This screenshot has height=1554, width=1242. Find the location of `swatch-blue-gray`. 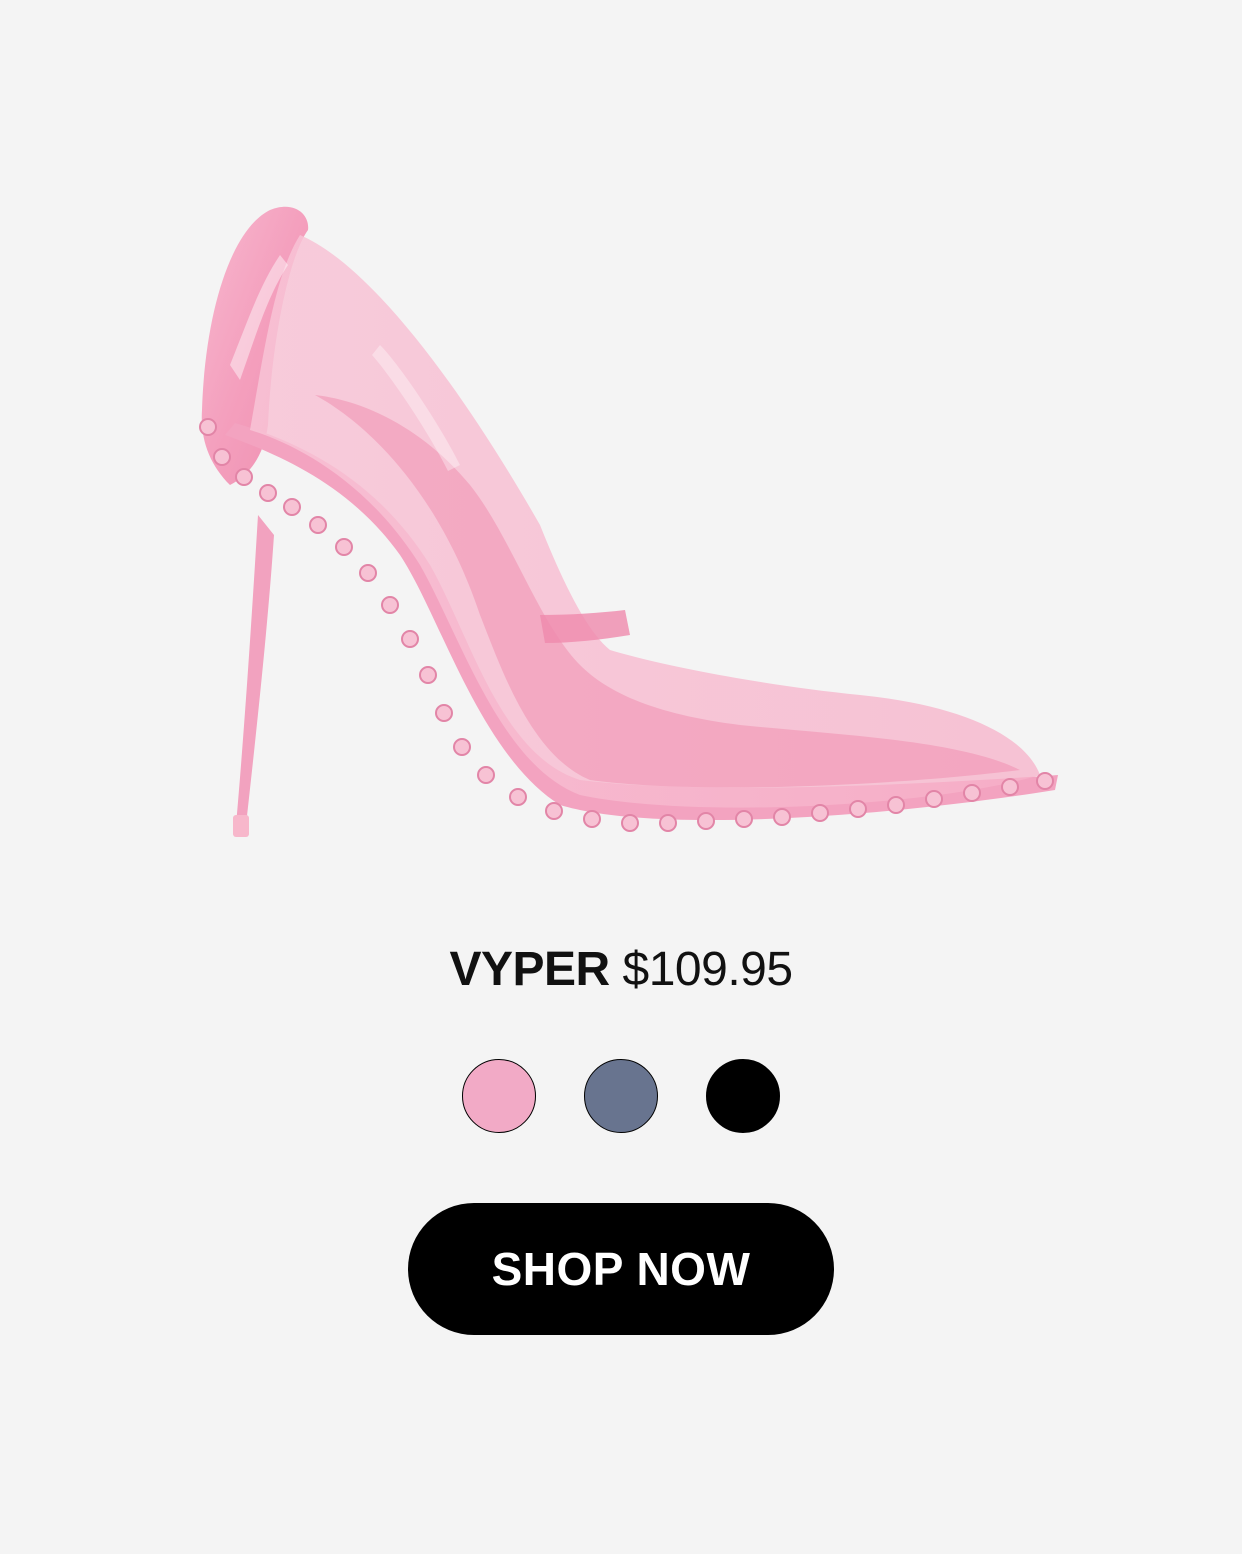

swatch-blue-gray is located at coordinates (621, 1096).